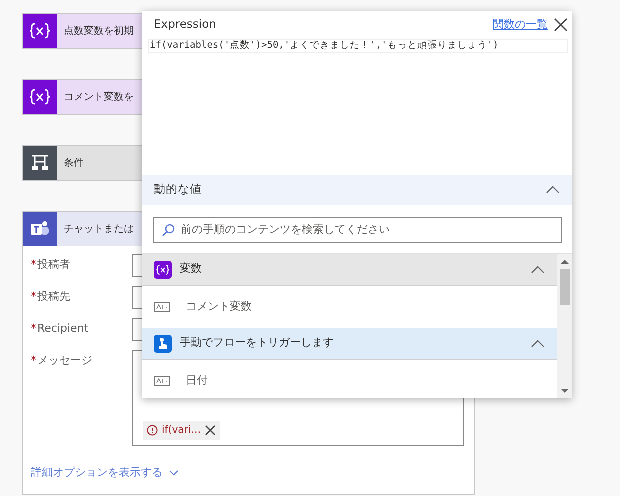 The height and width of the screenshot is (496, 620). What do you see at coordinates (163, 343) in the screenshot?
I see `trigger-icon` at bounding box center [163, 343].